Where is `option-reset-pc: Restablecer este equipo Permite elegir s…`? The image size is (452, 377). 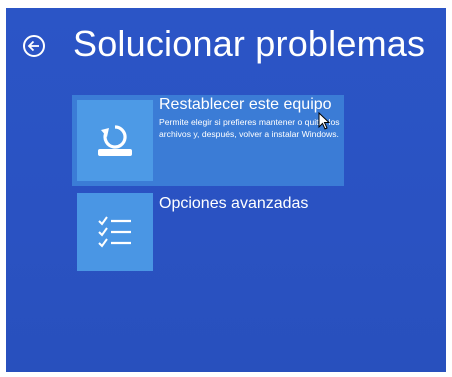 option-reset-pc: Restablecer este equipo Permite elegir s… is located at coordinates (208, 140).